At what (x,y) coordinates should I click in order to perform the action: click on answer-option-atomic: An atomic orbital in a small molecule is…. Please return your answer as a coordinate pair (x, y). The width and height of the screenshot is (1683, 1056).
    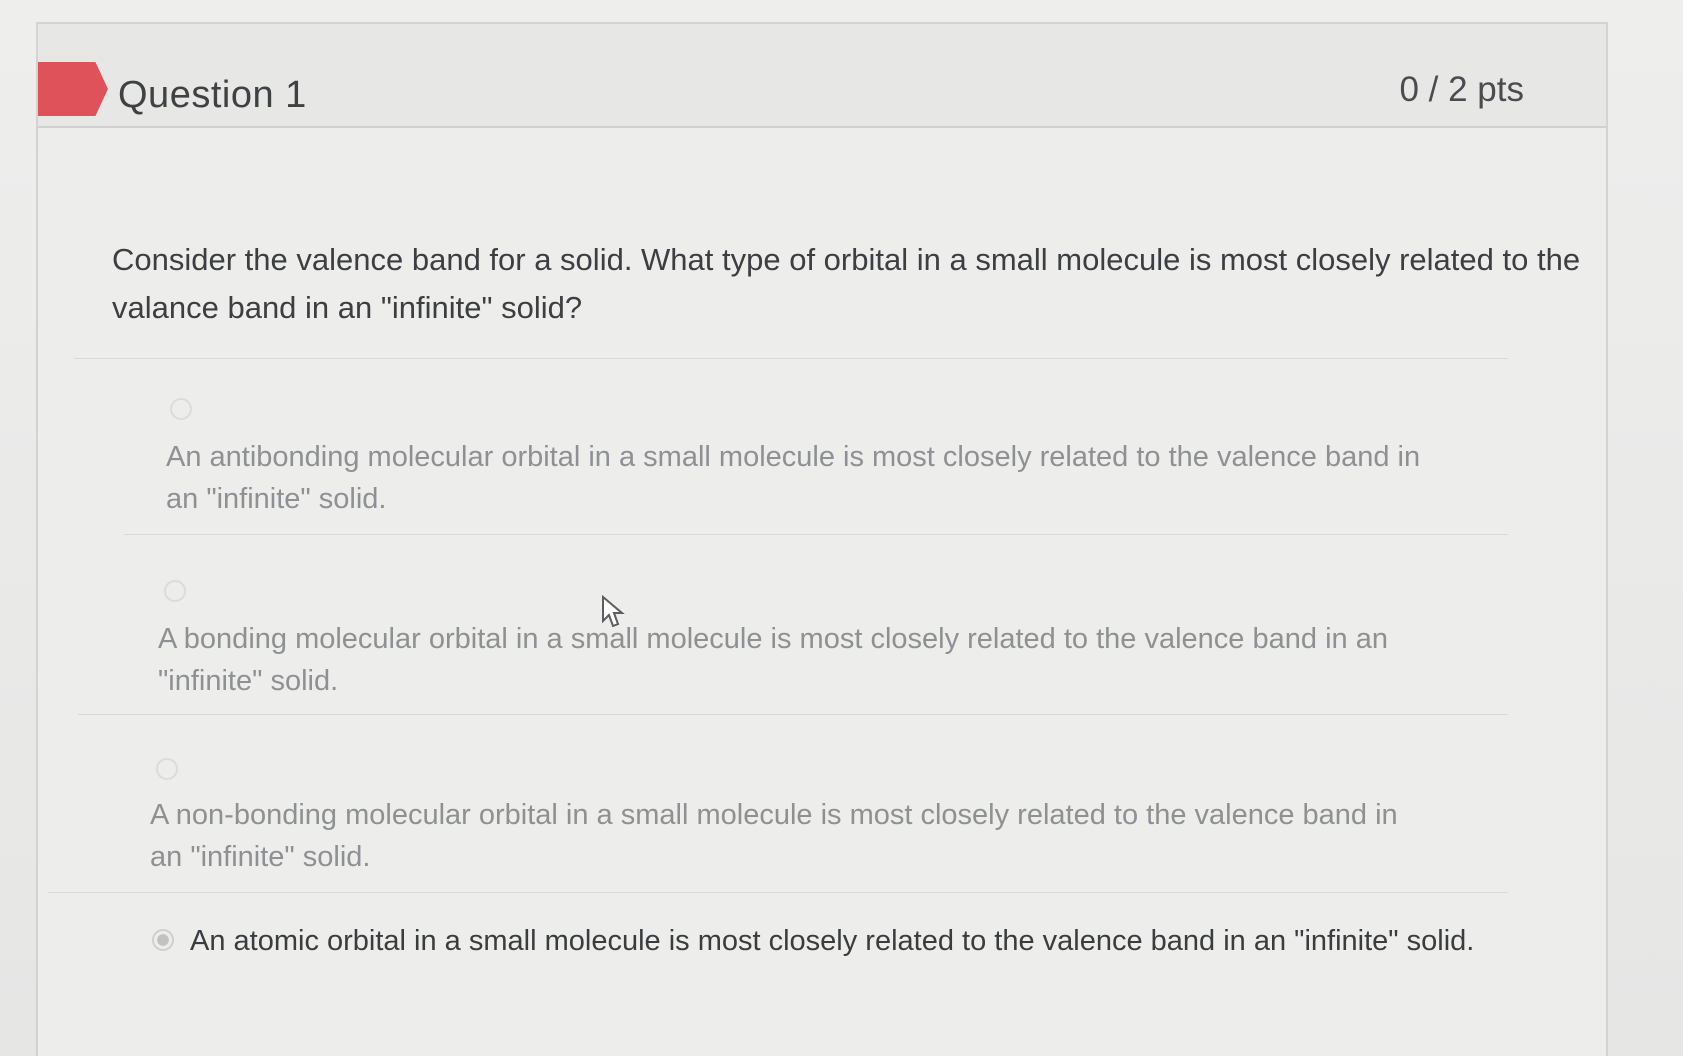
    Looking at the image, I should click on (807, 955).